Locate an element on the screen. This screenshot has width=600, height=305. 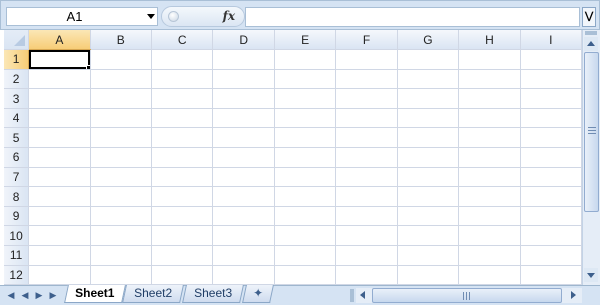
horizontal-scroll-thumb is located at coordinates (467, 295).